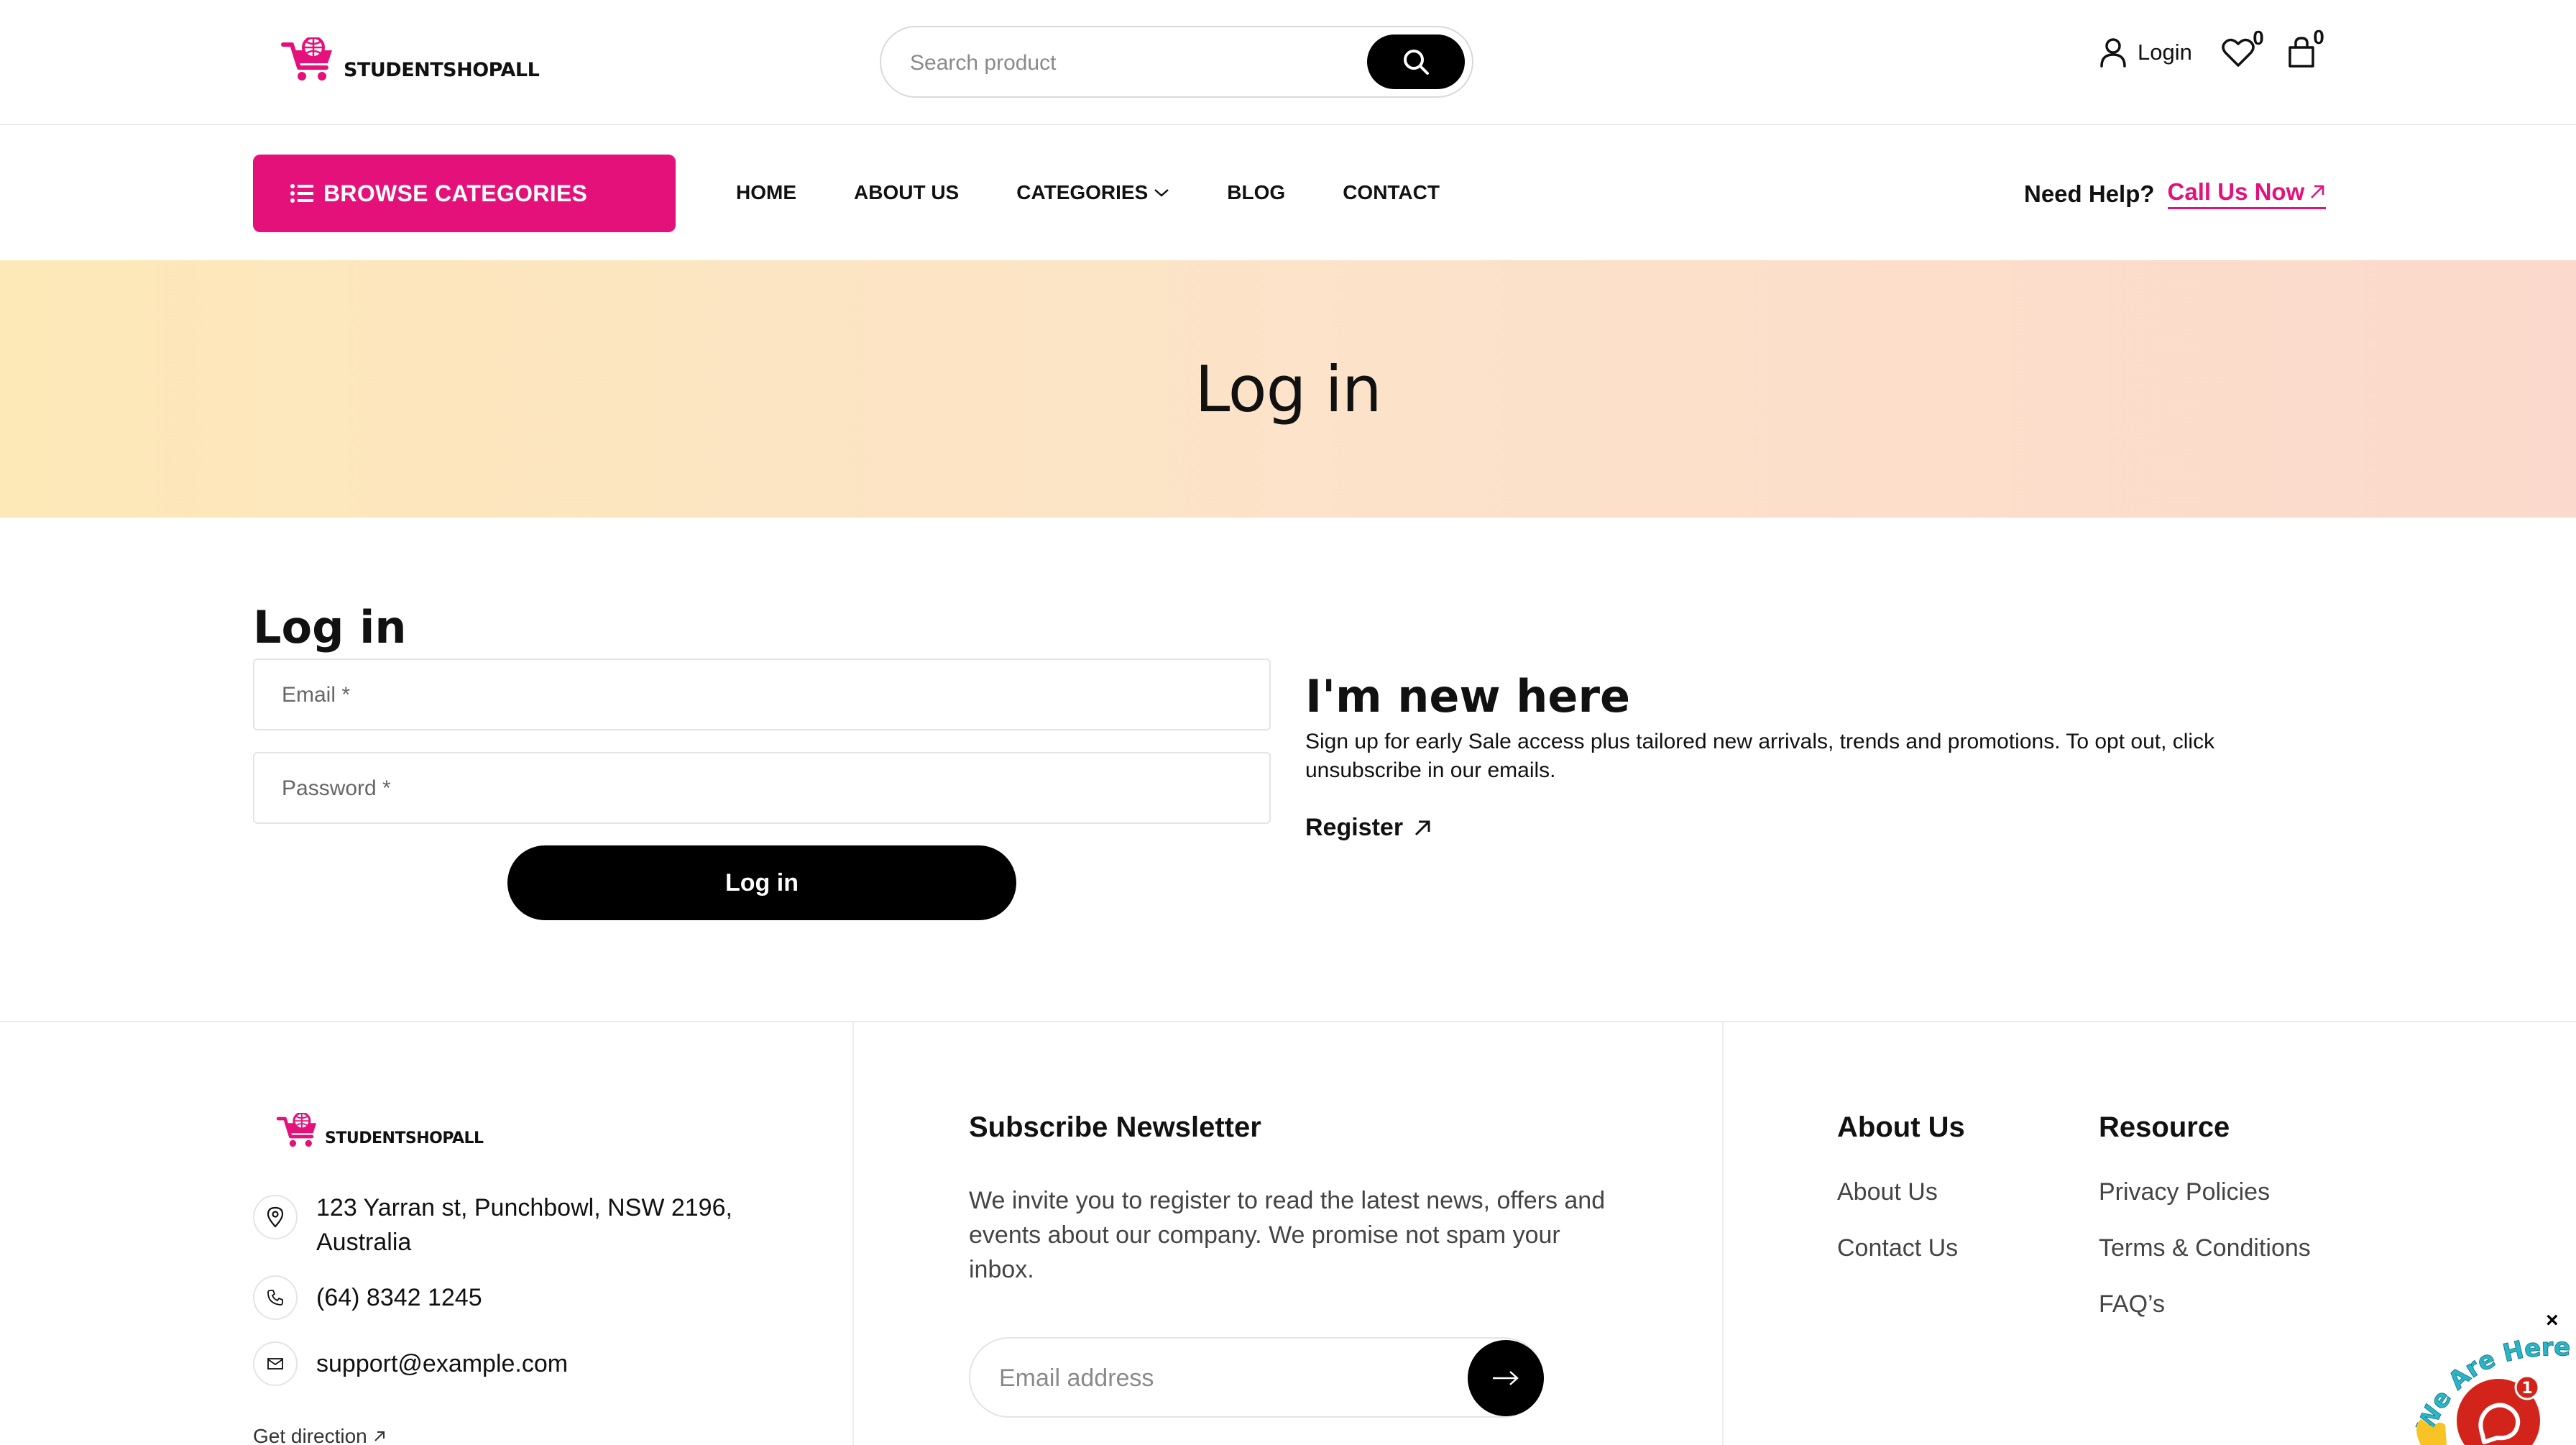 This screenshot has width=2576, height=1445. What do you see at coordinates (455, 193) in the screenshot?
I see `browse-categories-label: BROWSE CATEGORIES` at bounding box center [455, 193].